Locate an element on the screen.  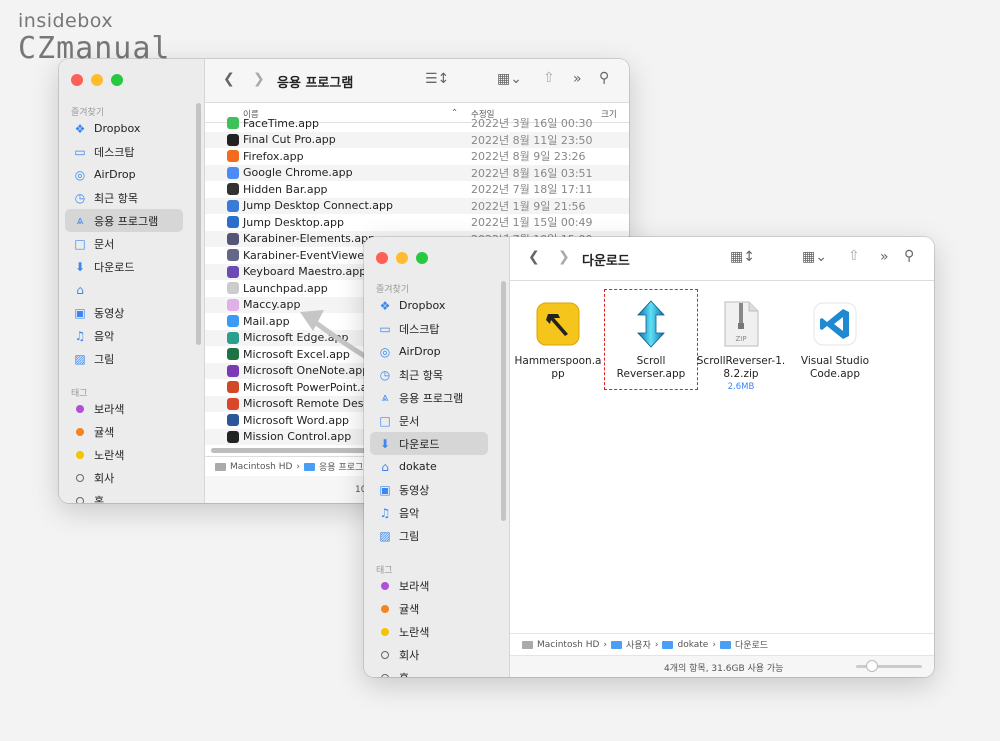
file-name: Hidden Bar.app is located at coordinates (285, 189).